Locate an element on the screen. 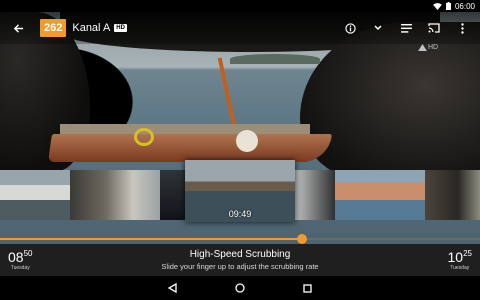 The width and height of the screenshot is (480, 300). info-button is located at coordinates (350, 28).